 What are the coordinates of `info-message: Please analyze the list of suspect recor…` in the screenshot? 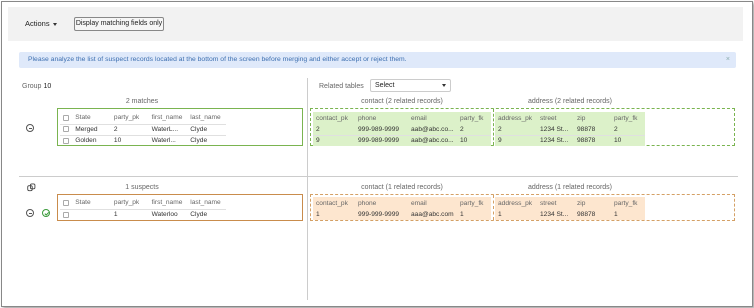 It's located at (217, 59).